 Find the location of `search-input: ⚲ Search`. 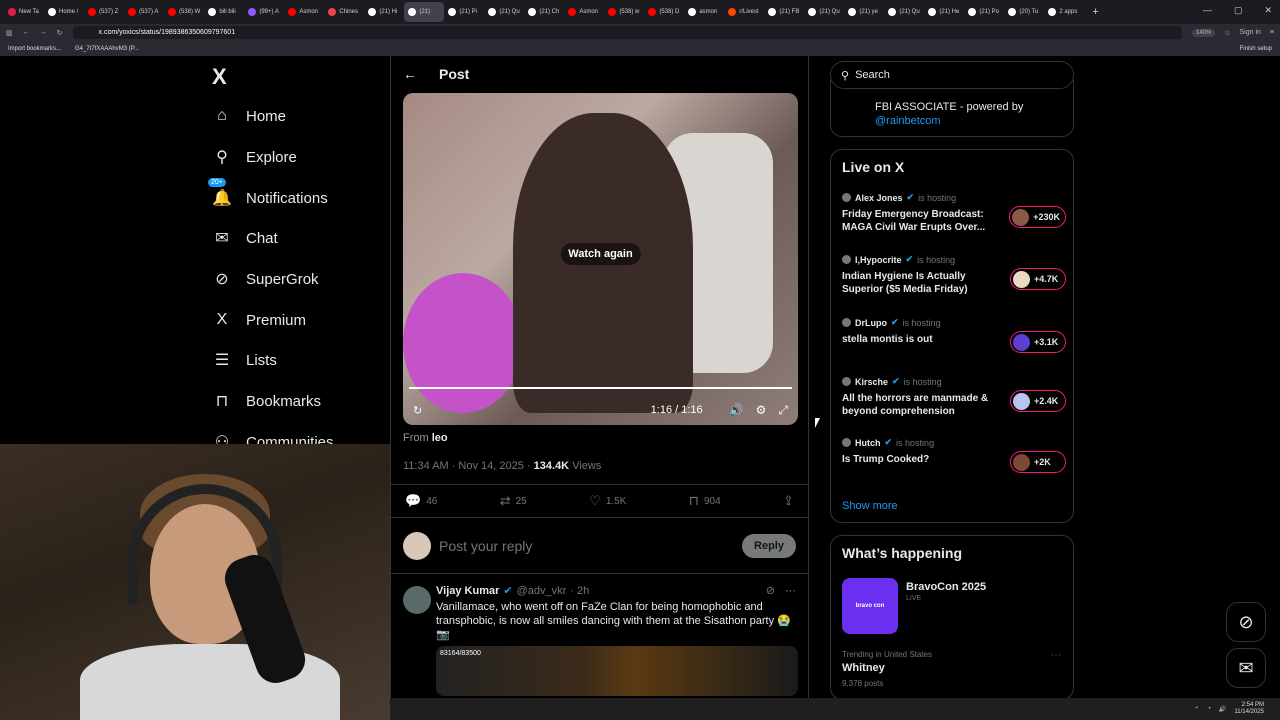

search-input: ⚲ Search is located at coordinates (952, 75).